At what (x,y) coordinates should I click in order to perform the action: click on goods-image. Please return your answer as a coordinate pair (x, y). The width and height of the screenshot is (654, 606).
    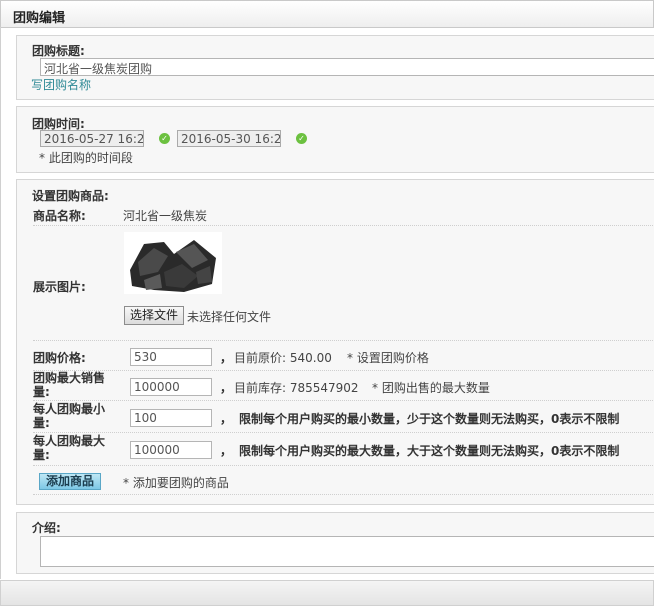
    Looking at the image, I should click on (173, 263).